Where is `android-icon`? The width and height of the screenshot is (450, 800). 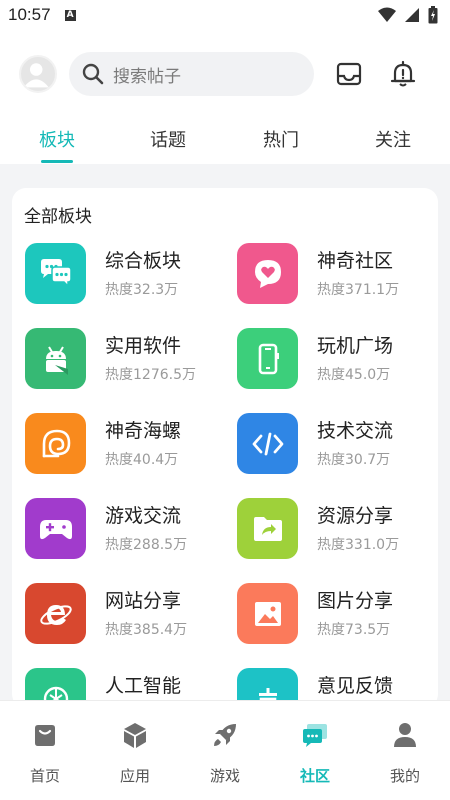 android-icon is located at coordinates (56, 360).